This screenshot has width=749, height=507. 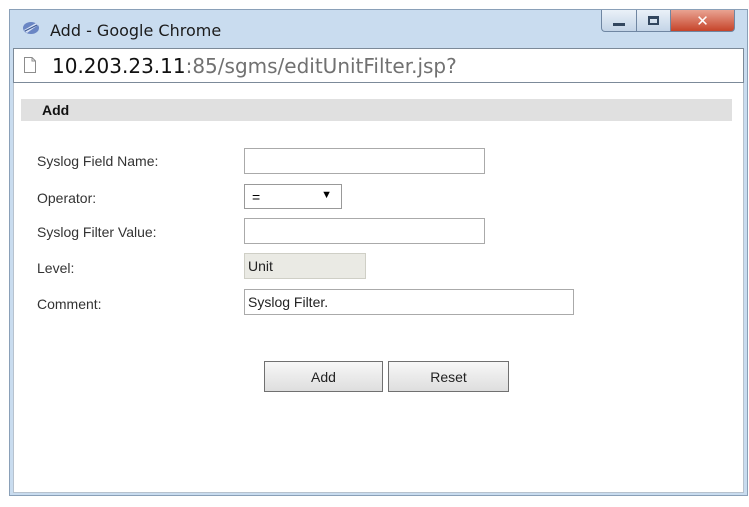 I want to click on comment-label: Comment:, so click(x=69, y=304).